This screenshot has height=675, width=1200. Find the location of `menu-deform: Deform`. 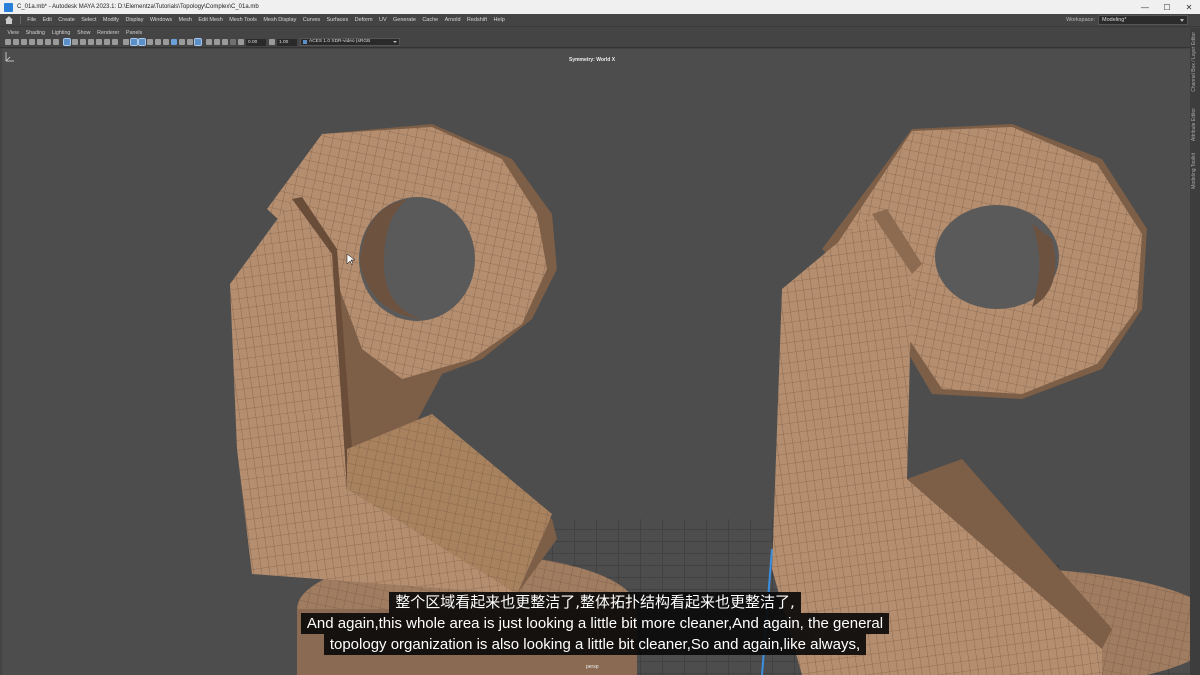

menu-deform: Deform is located at coordinates (363, 20).